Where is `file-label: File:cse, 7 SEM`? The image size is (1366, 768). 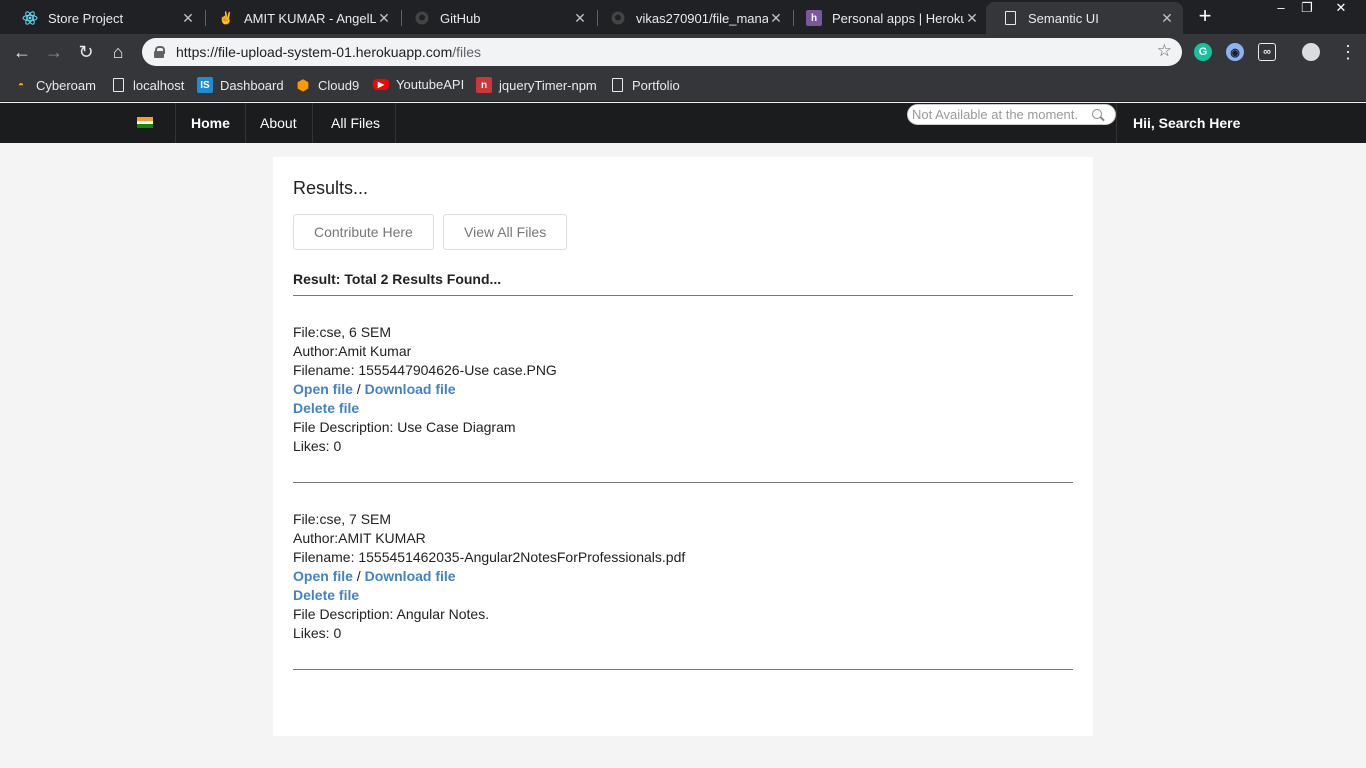 file-label: File:cse, 7 SEM is located at coordinates (342, 519).